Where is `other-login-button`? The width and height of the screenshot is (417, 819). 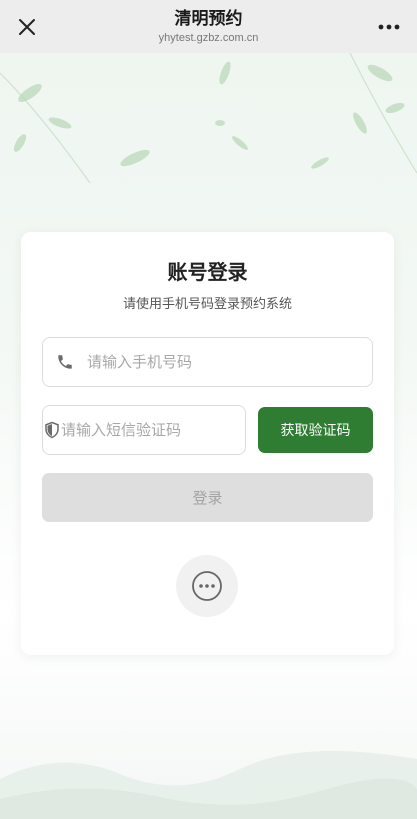
other-login-button is located at coordinates (207, 586).